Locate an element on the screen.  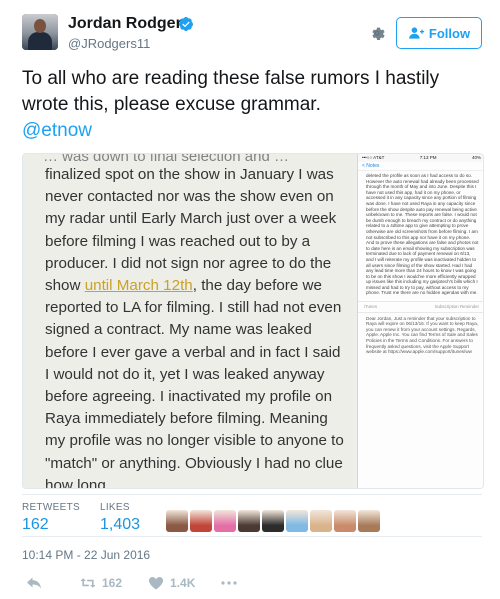
reply-icon is located at coordinates (34, 583).